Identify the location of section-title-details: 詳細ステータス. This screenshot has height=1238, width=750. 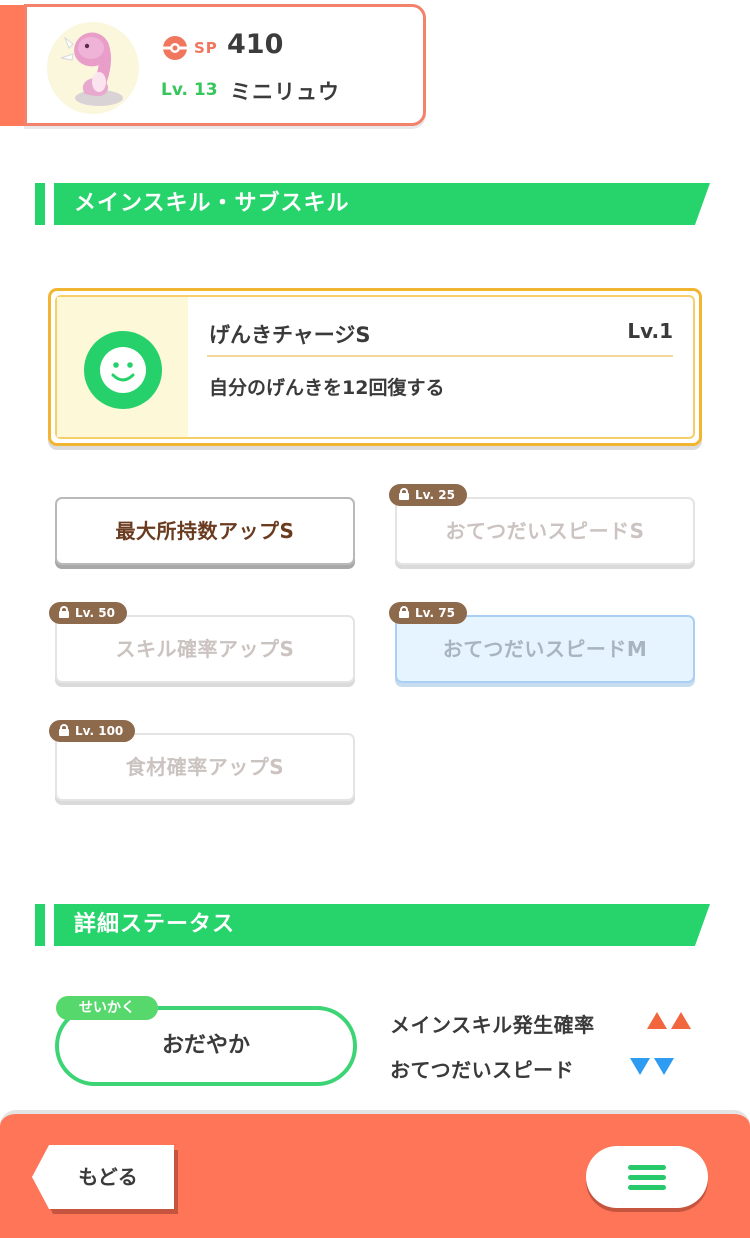
(382, 925).